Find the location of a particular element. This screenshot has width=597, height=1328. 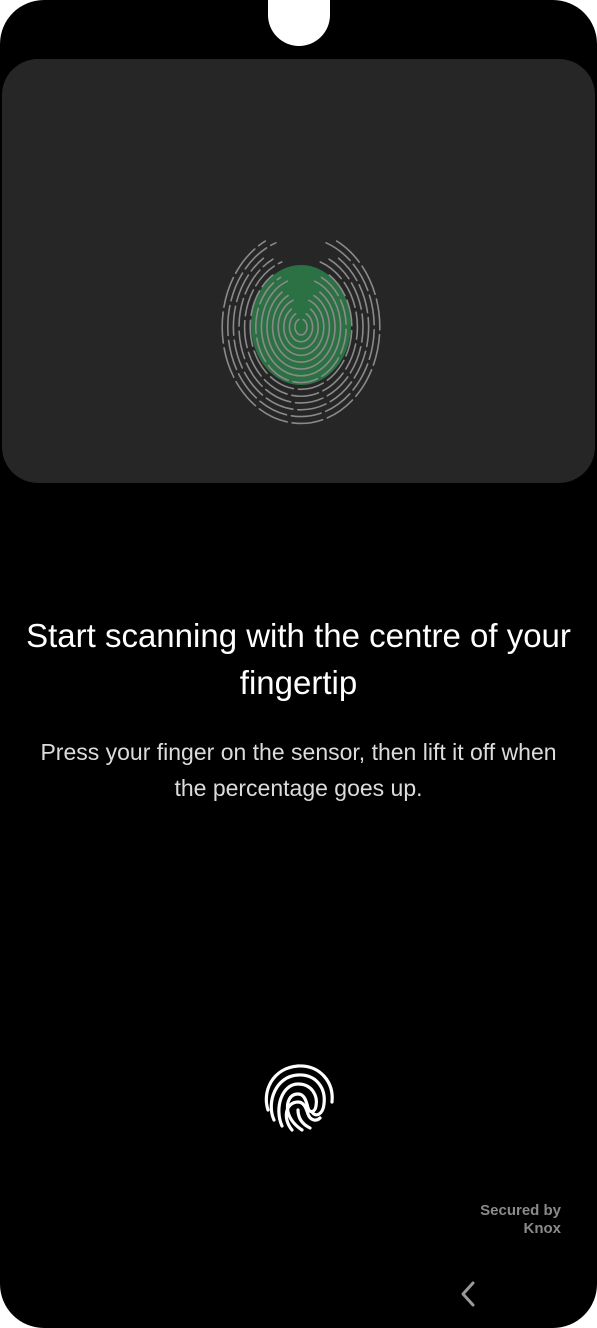

back-button is located at coordinates (468, 1294).